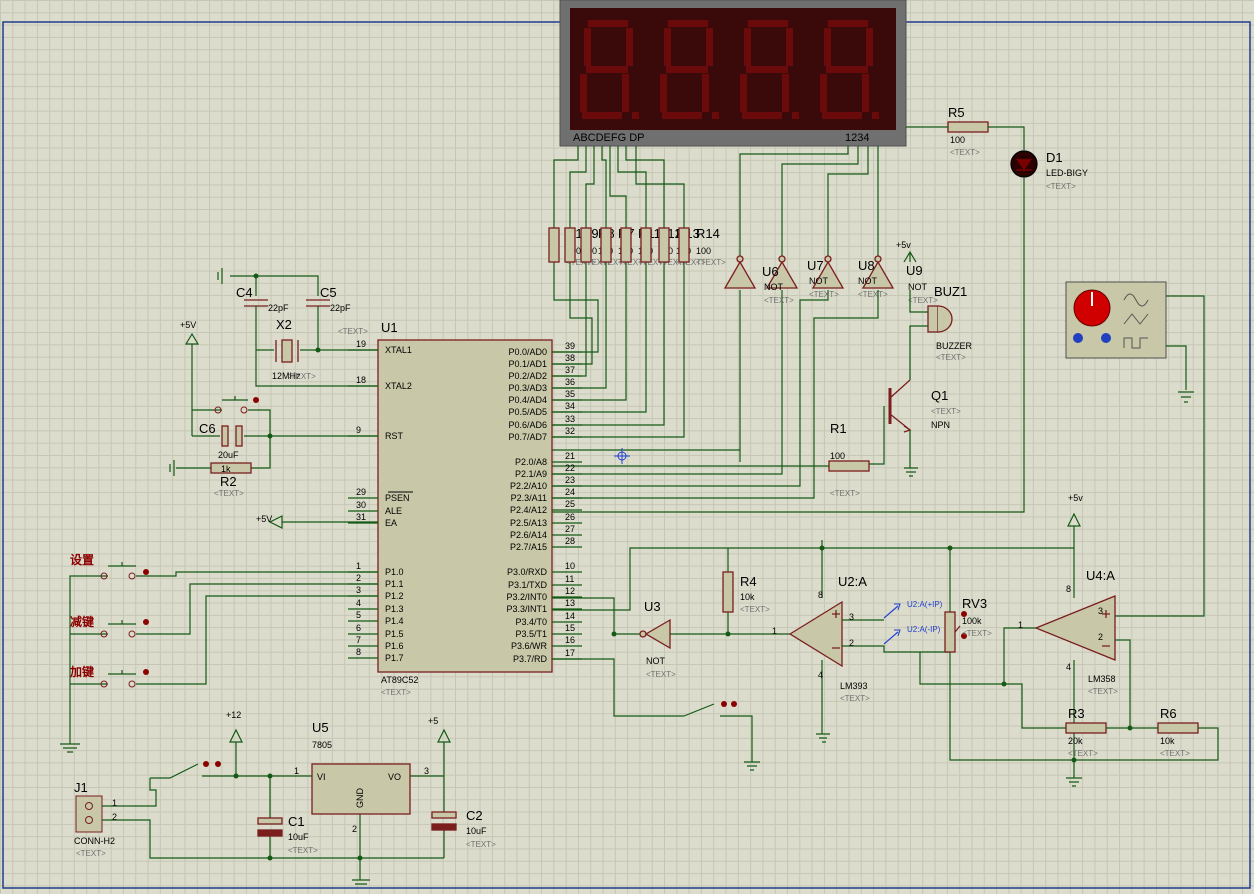 The height and width of the screenshot is (894, 1254). Describe the element at coordinates (527, 364) in the screenshot. I see `pin-name: P0.1/AD1` at that location.